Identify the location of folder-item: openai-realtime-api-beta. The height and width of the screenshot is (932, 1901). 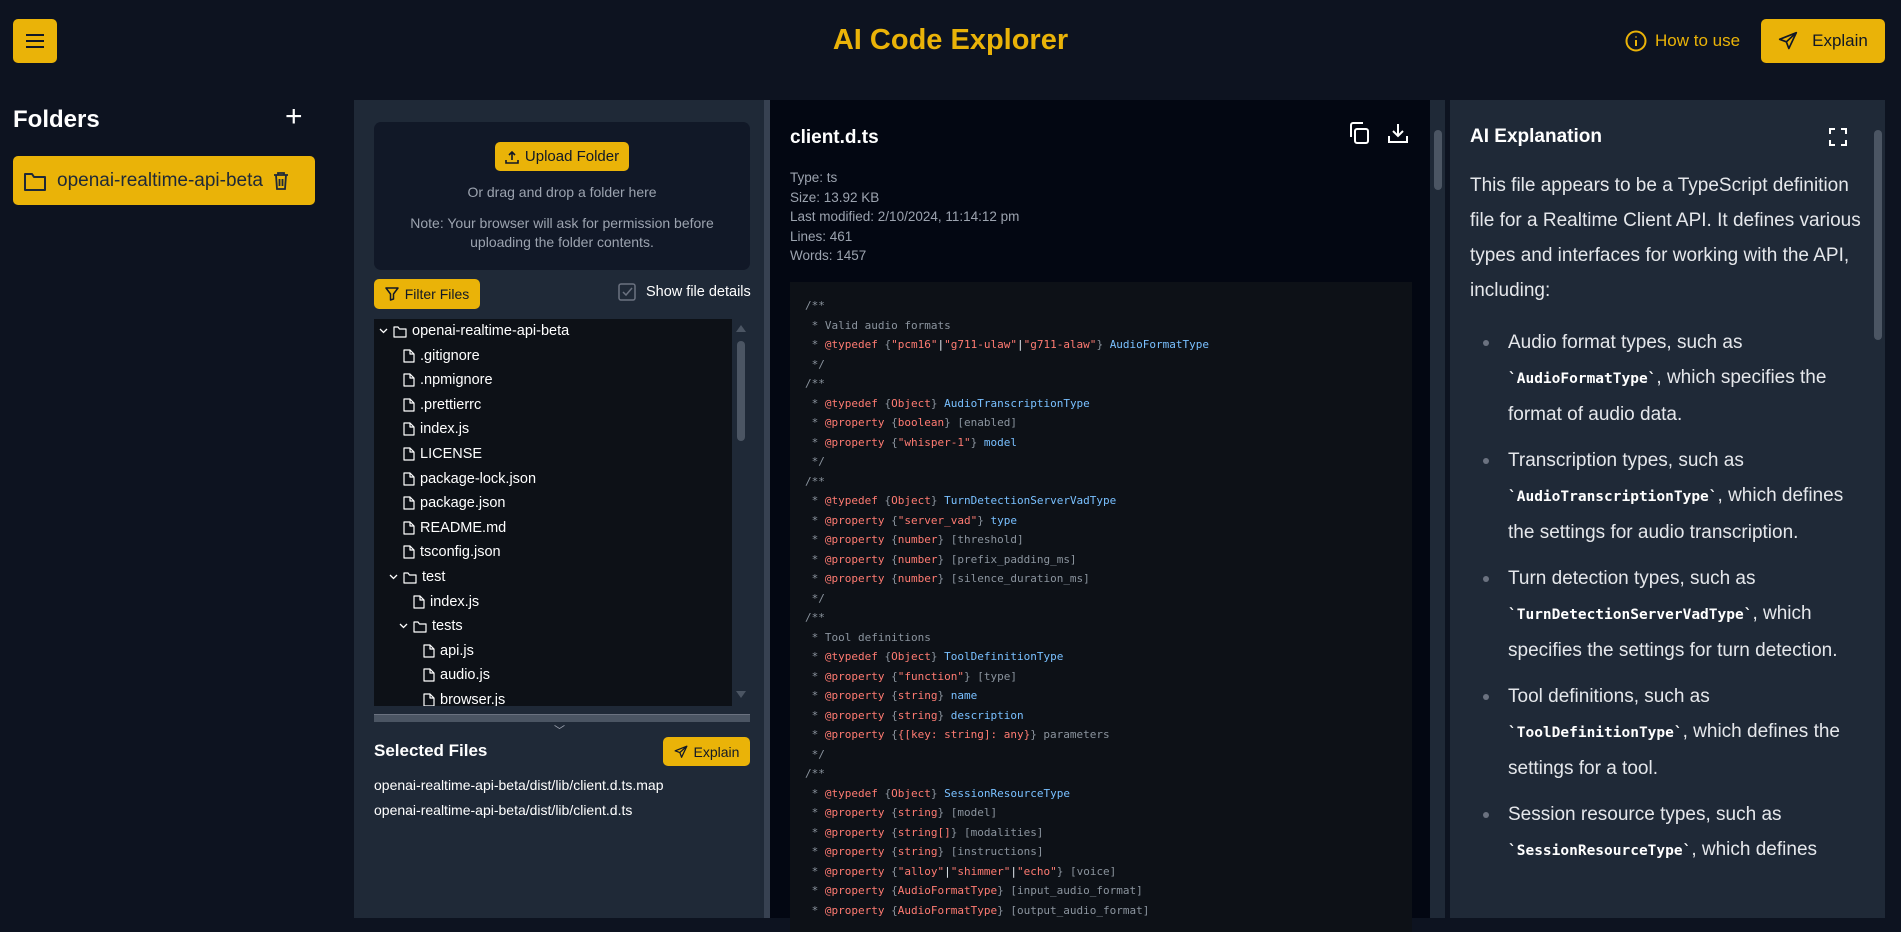
(164, 180).